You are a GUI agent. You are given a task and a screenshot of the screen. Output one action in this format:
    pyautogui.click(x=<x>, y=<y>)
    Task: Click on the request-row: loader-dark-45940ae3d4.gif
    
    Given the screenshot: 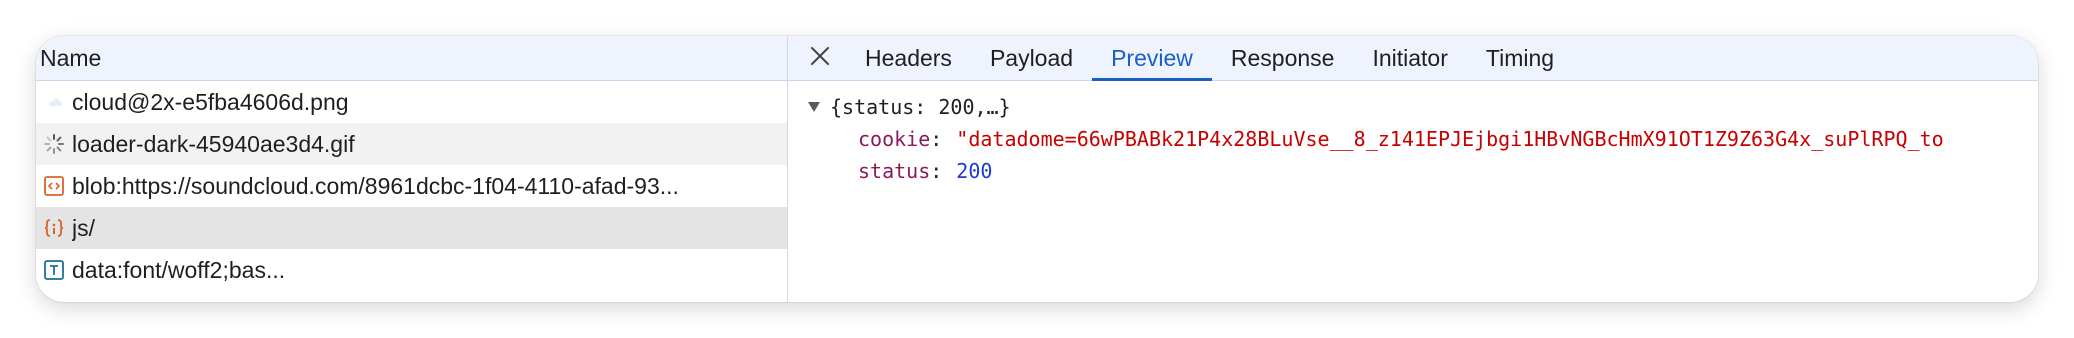 What is the action you would take?
    pyautogui.click(x=411, y=144)
    